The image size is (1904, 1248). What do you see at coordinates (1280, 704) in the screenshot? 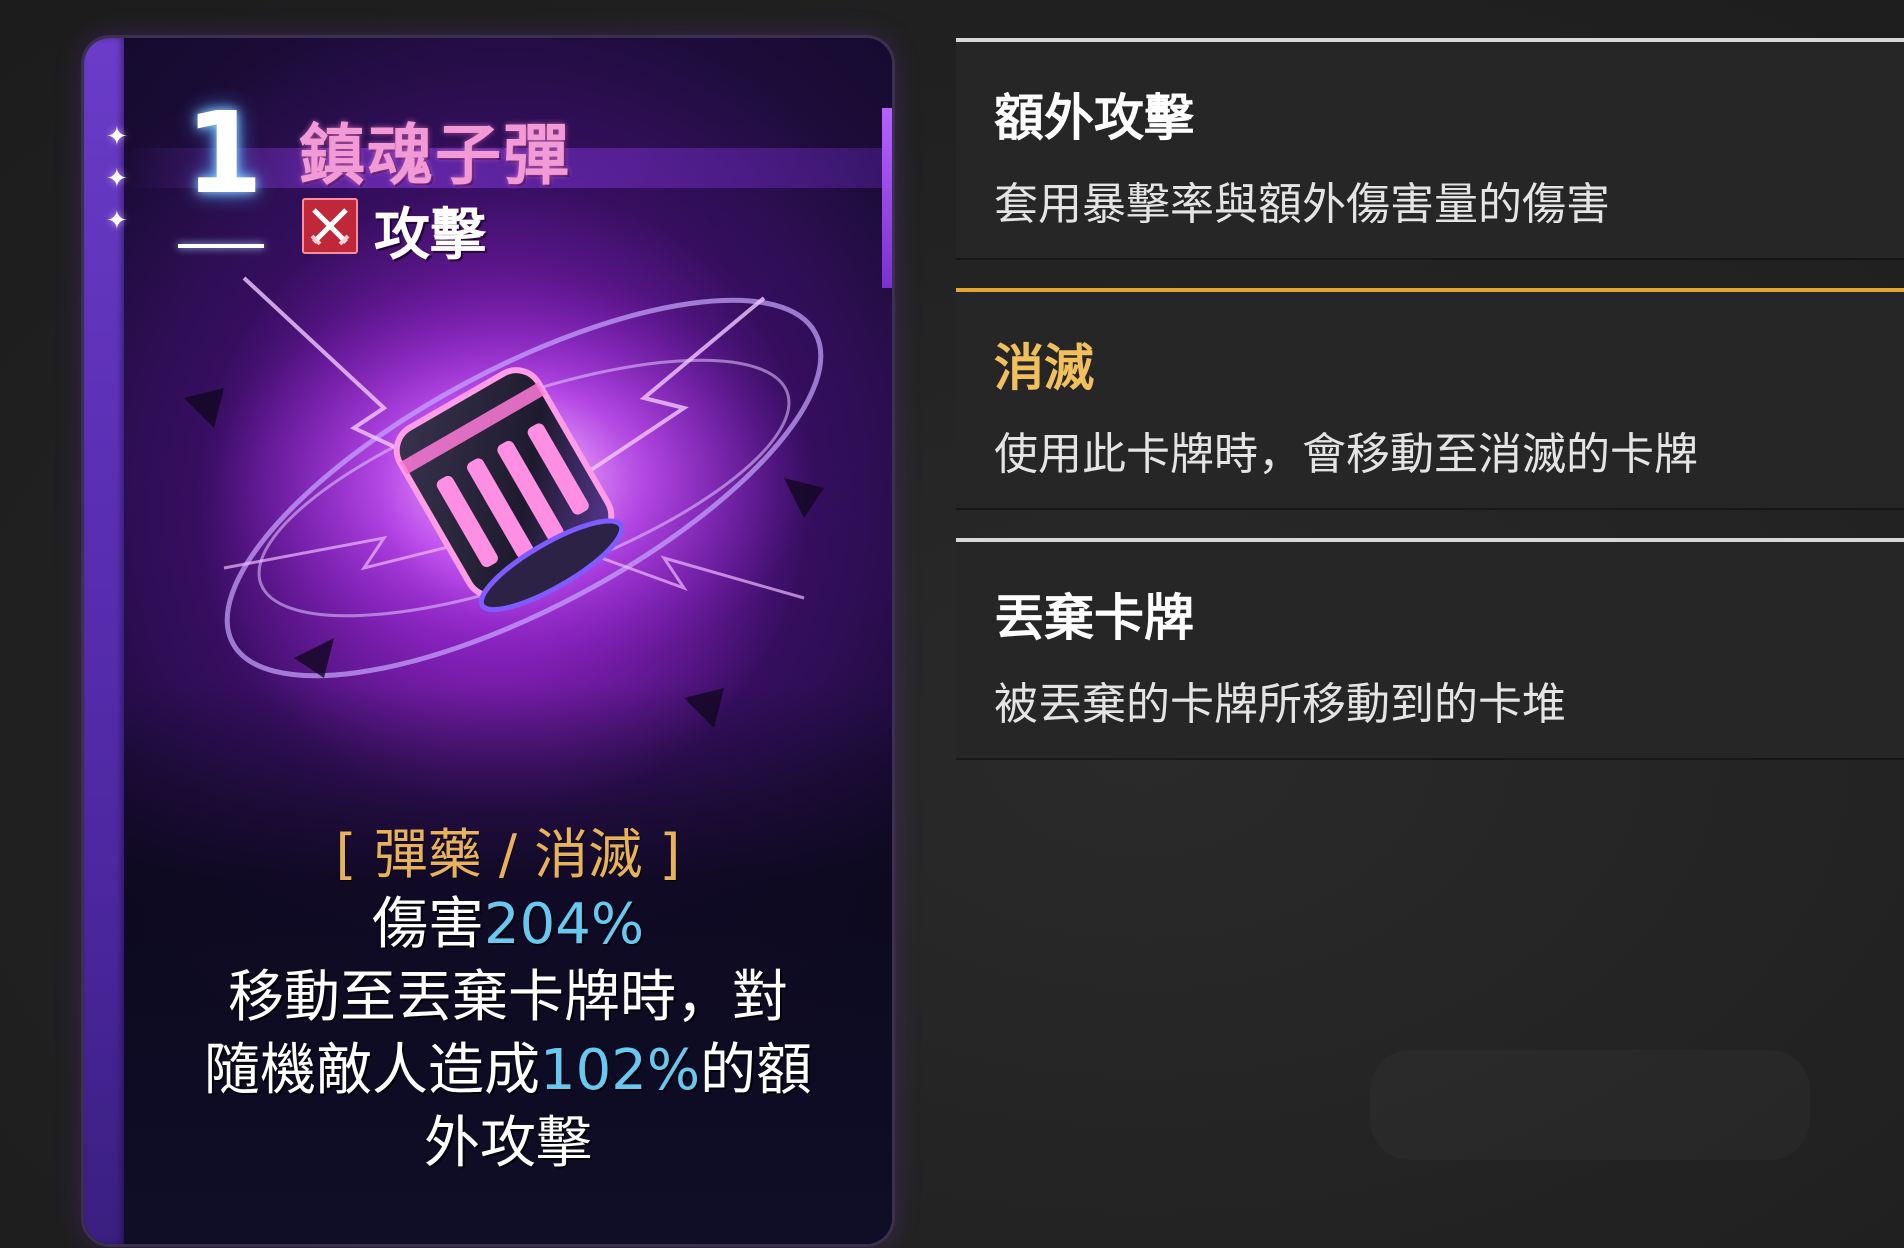
I see `tooltip-desc: 被丟棄的卡牌所移動到的卡堆` at bounding box center [1280, 704].